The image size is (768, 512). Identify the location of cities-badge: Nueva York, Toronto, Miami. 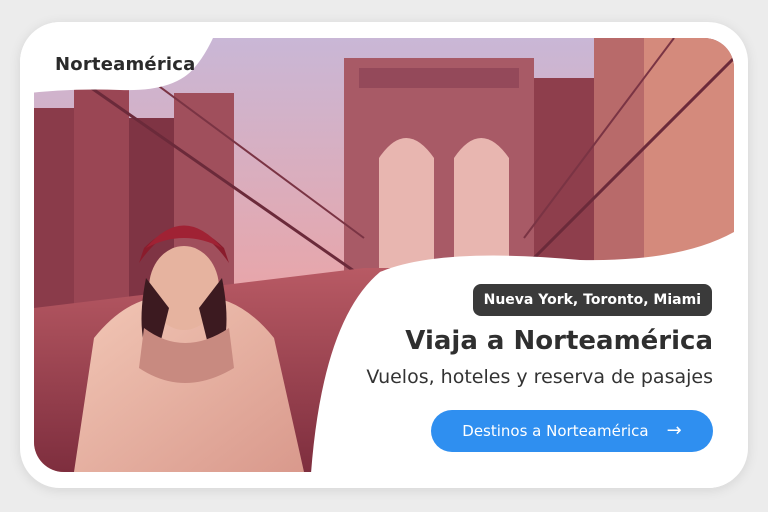
(592, 300).